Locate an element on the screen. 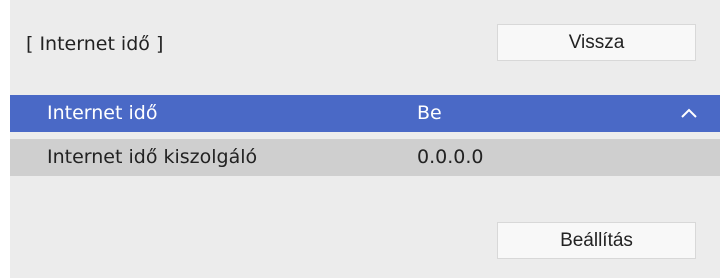  setting-row-internet-time-server: Internet idő kiszolgáló 0.0.0.0 is located at coordinates (365, 157).